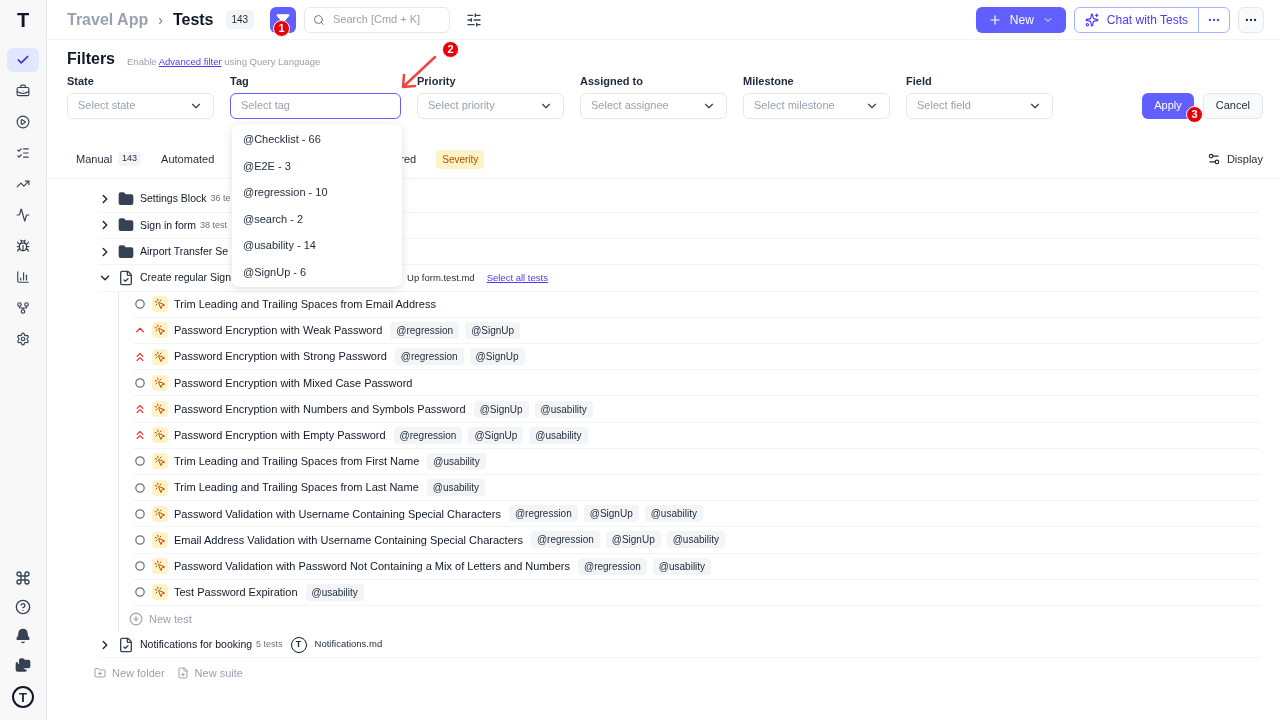 The width and height of the screenshot is (1280, 720). Describe the element at coordinates (23, 607) in the screenshot. I see `help-icon` at that location.